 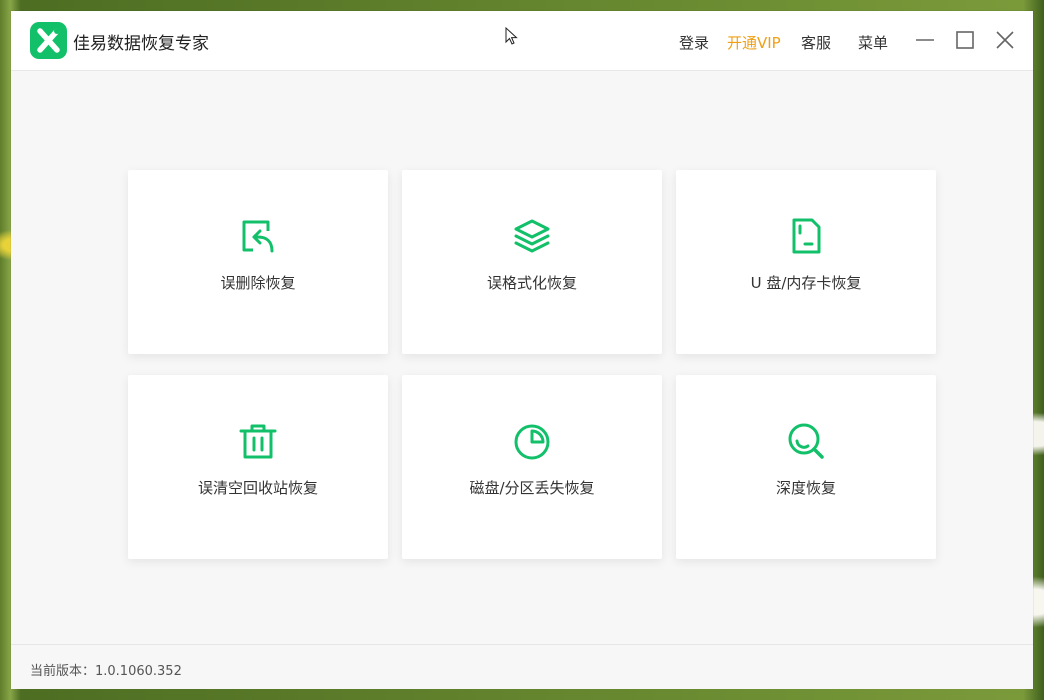 What do you see at coordinates (873, 42) in the screenshot?
I see `menu-button: 菜单` at bounding box center [873, 42].